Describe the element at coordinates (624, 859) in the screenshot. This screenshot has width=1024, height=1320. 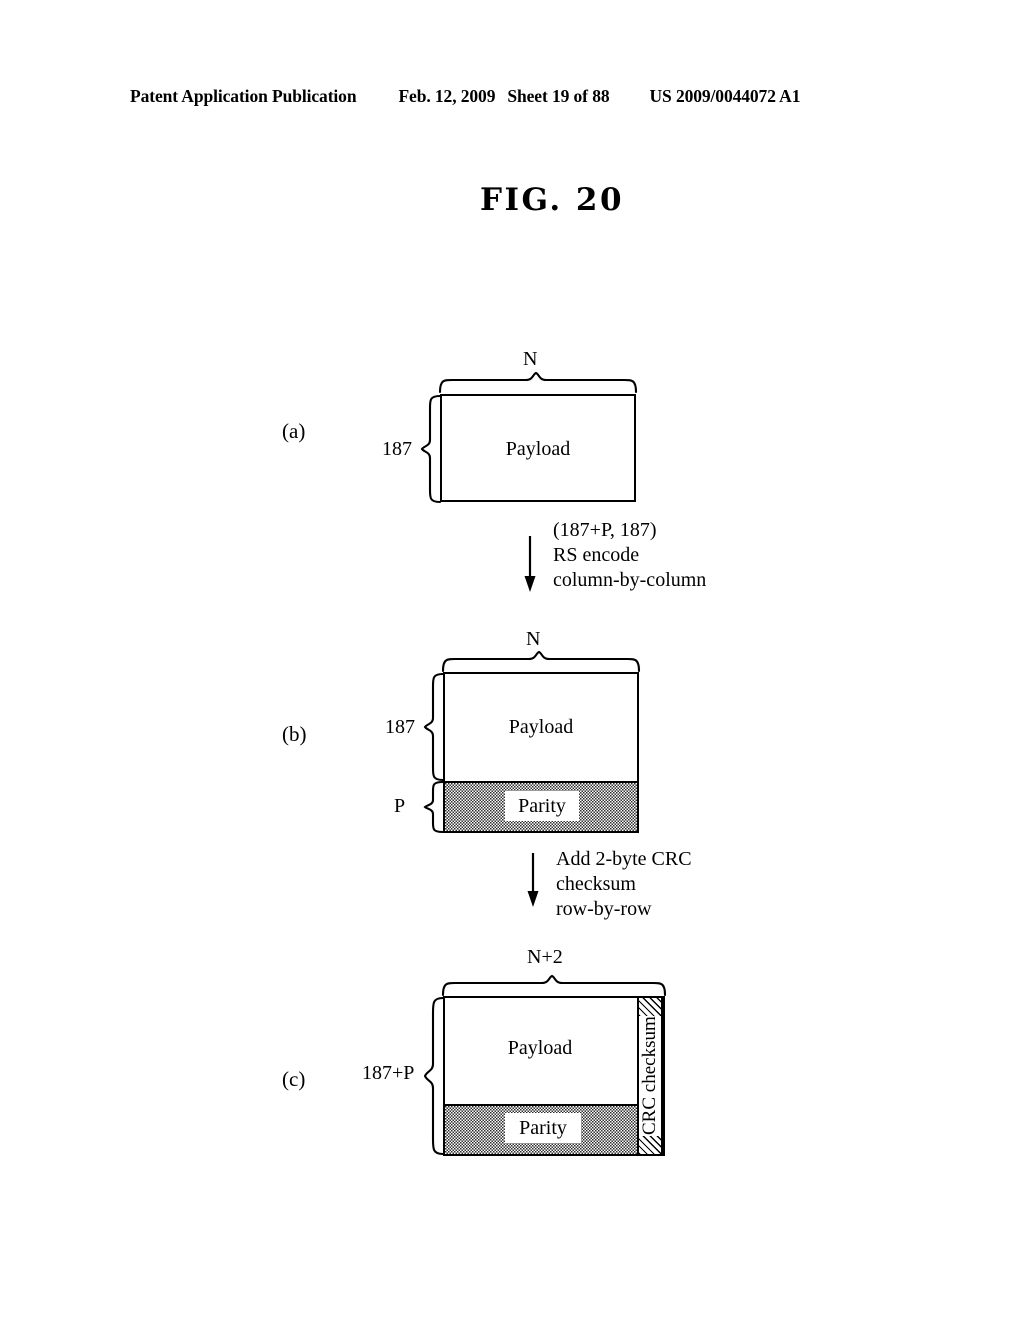
I see `transition-2-line-1: Add 2-byte CRC` at that location.